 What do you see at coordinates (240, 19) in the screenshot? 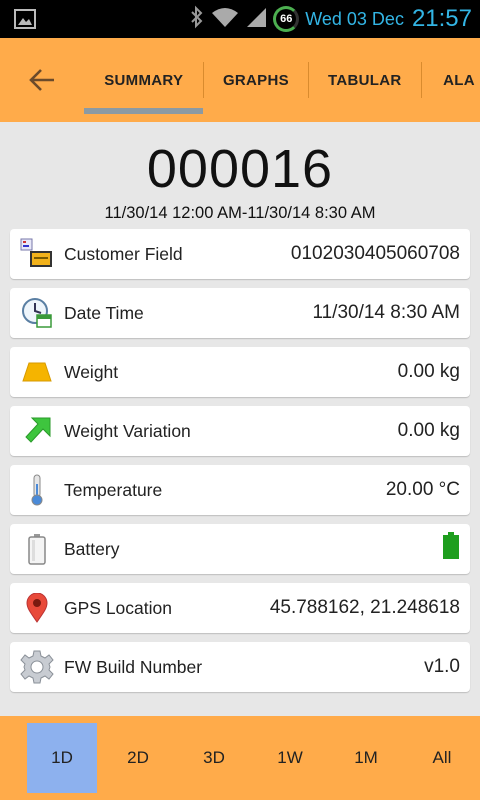
I see `status-bar: 66 Wed 03 Dec 21:57` at bounding box center [240, 19].